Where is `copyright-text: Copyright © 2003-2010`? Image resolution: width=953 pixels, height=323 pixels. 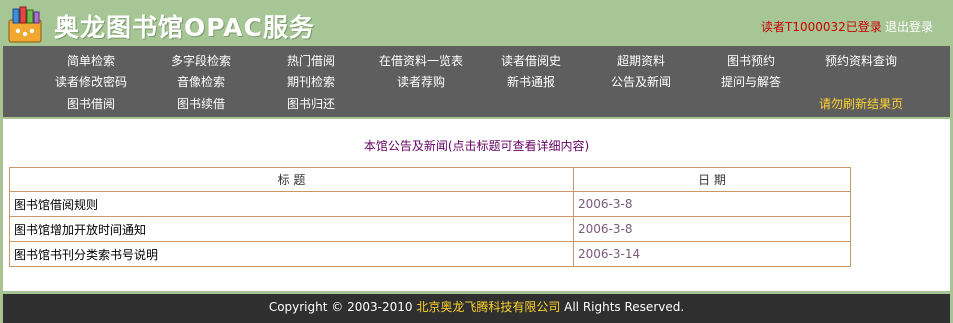 copyright-text: Copyright © 2003-2010 is located at coordinates (342, 307).